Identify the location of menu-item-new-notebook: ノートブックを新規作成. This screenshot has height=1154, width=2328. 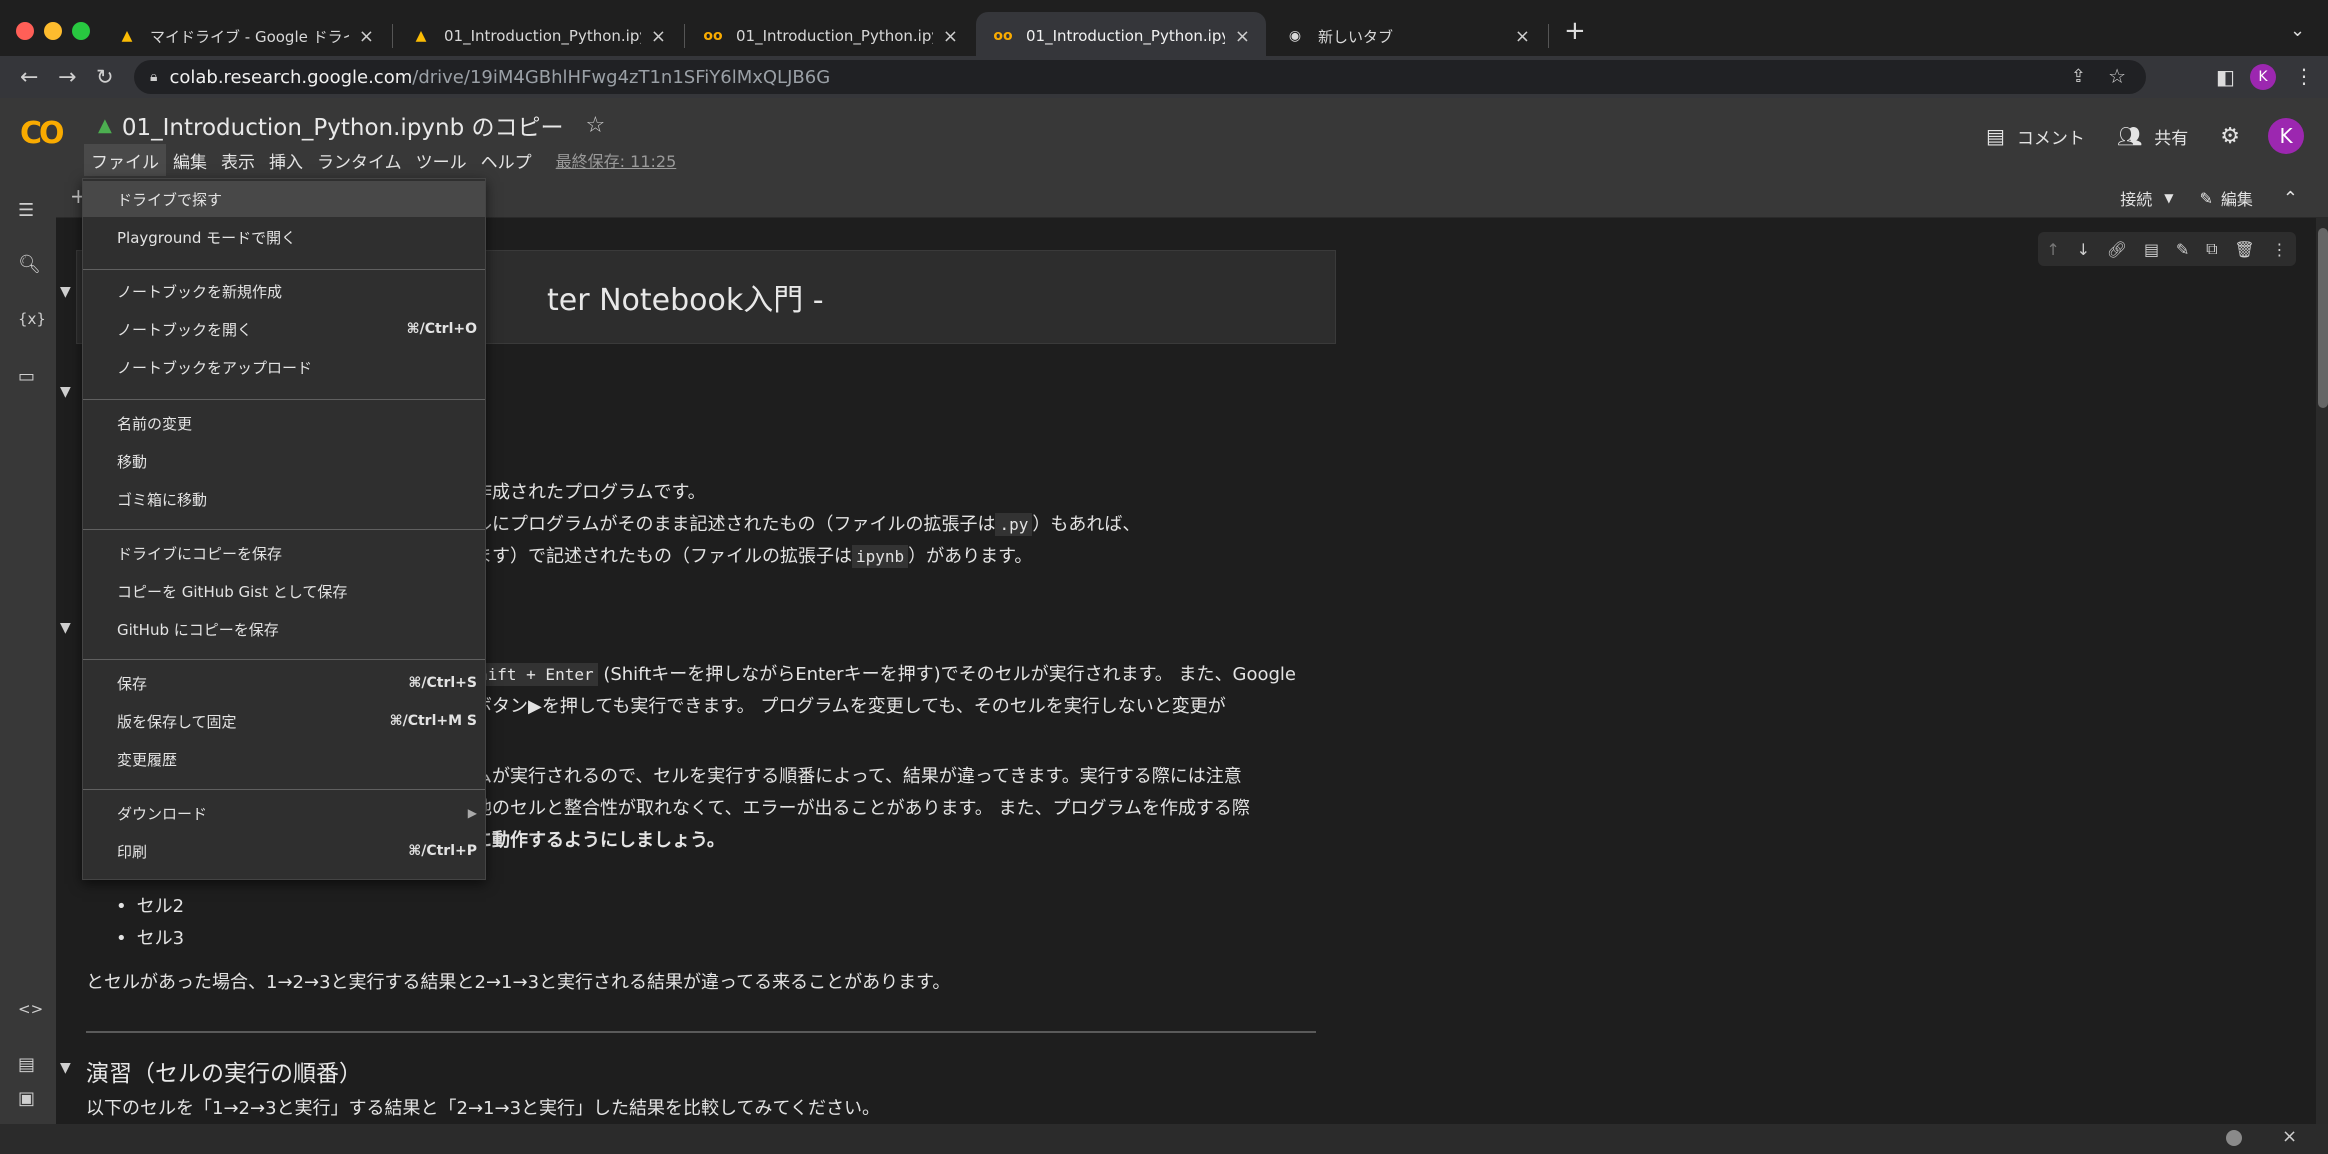
(284, 291).